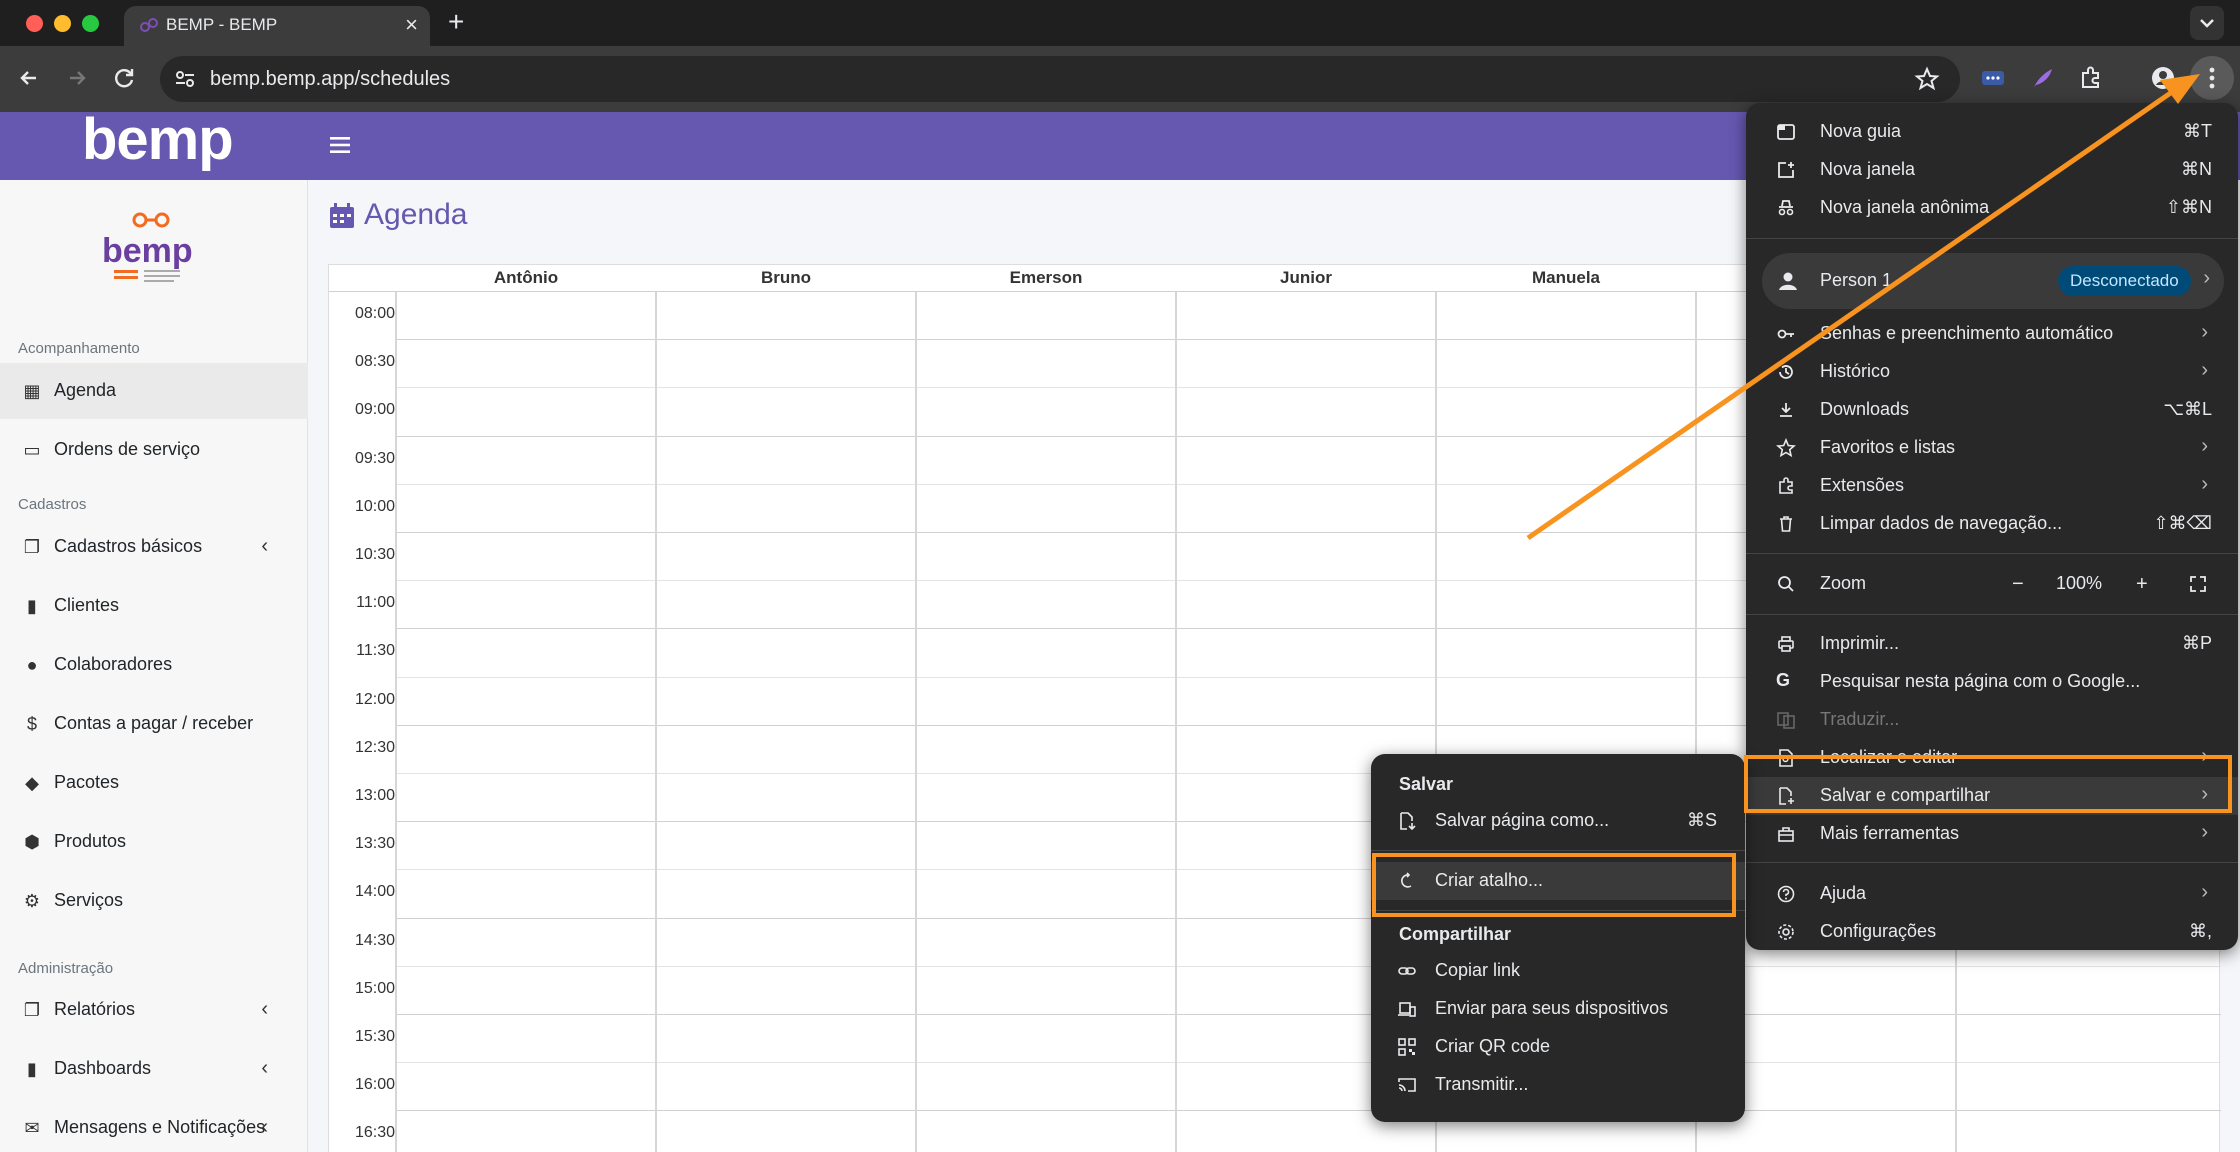  Describe the element at coordinates (222, 24) in the screenshot. I see `tab-title: BEMP - BEMP` at that location.